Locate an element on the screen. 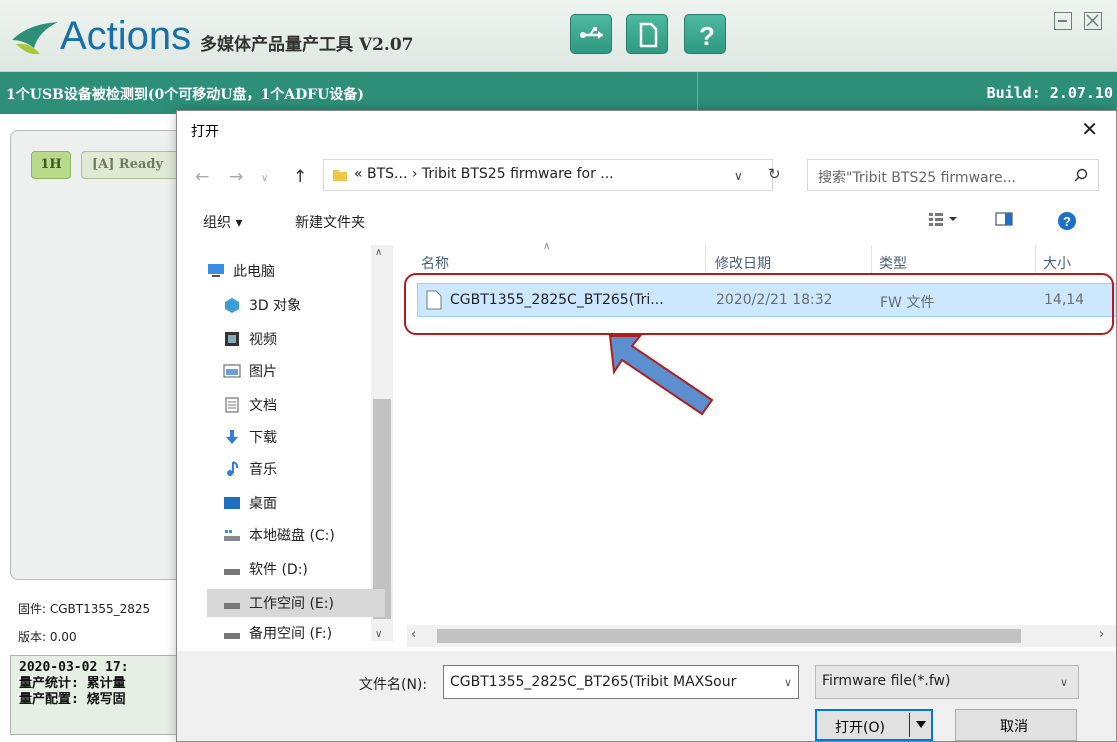 This screenshot has height=742, width=1117. app-subtitle: 多媒体产品量产工具 V2.07 is located at coordinates (307, 45).